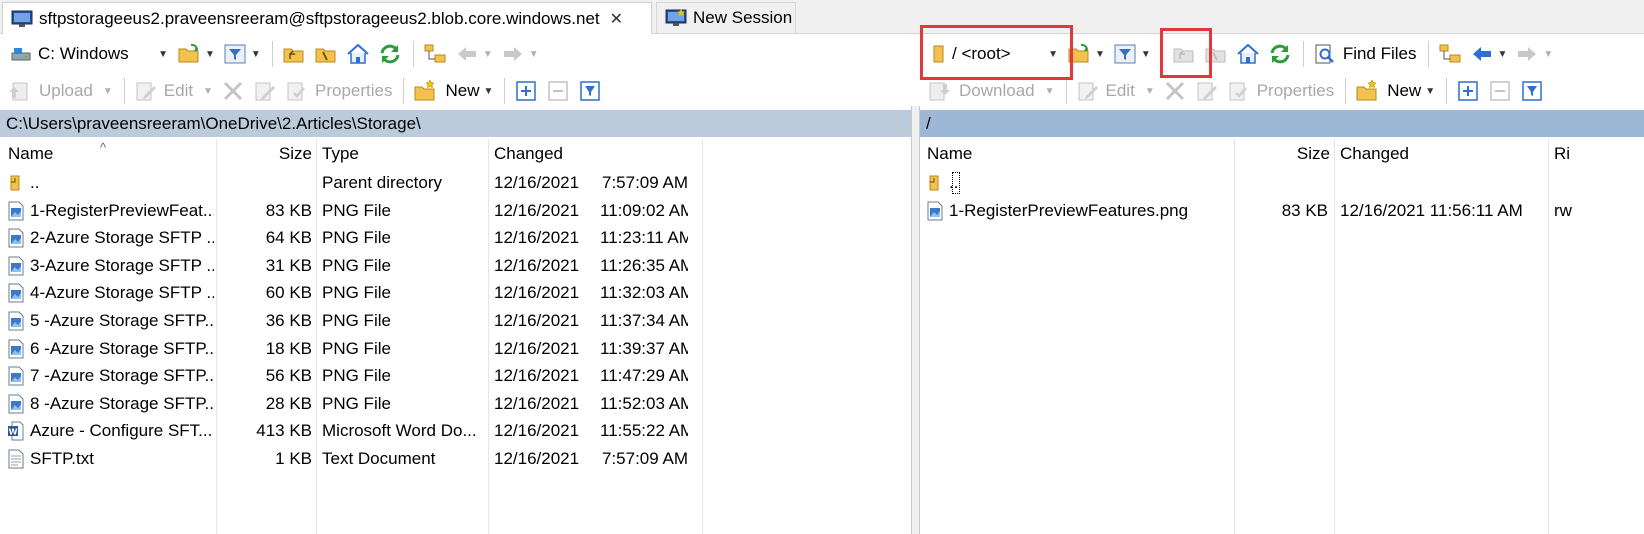 The image size is (1644, 534). Describe the element at coordinates (288, 293) in the screenshot. I see `file-size: 60 KB` at that location.